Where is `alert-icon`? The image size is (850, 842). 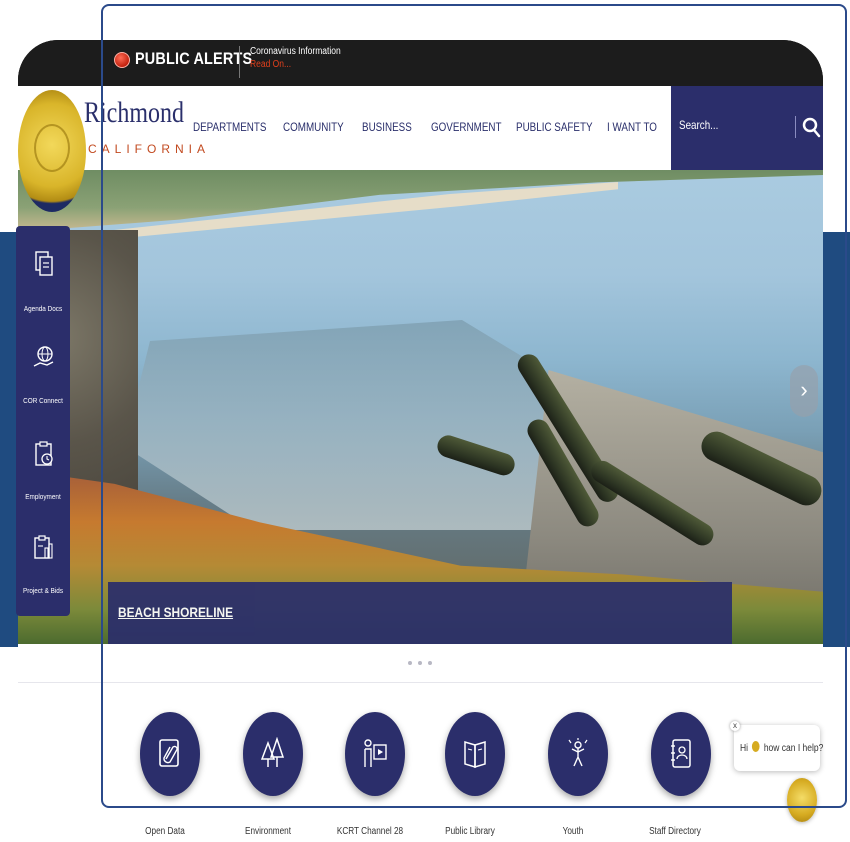
alert-icon is located at coordinates (122, 60).